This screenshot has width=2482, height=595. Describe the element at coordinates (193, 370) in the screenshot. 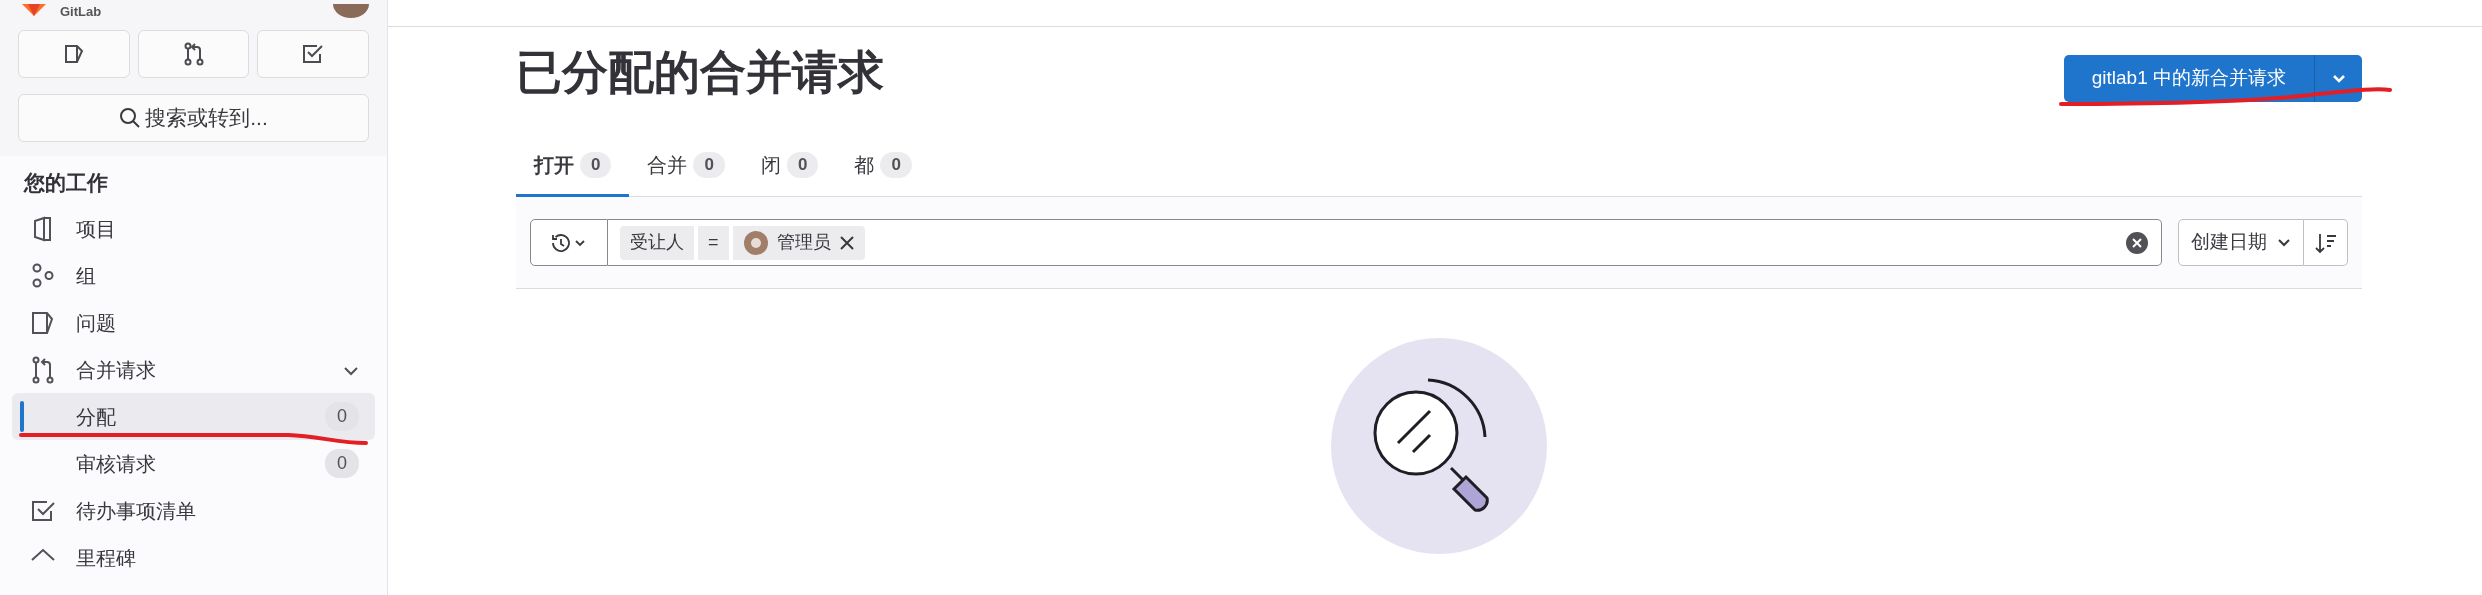

I see `sidebar-item: 合并请求` at that location.